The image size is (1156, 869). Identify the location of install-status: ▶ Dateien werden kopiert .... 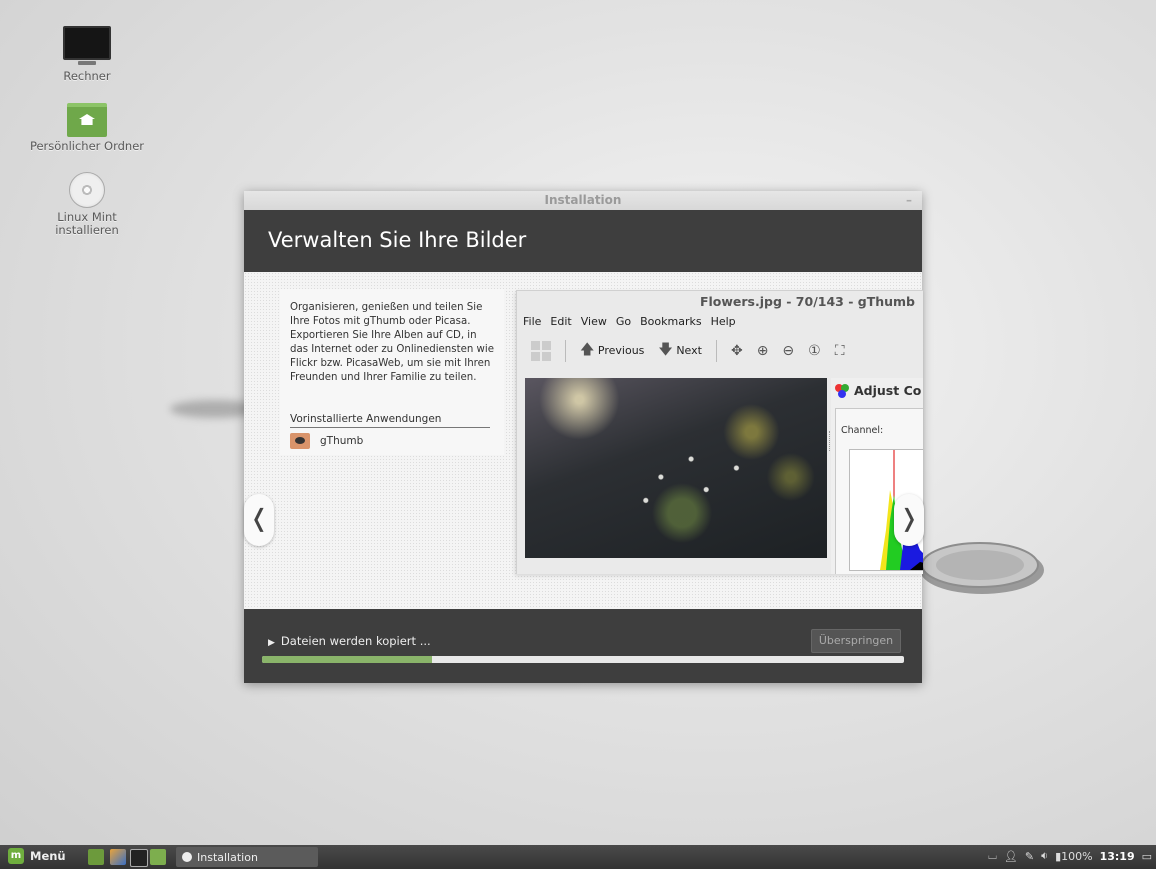
(349, 641).